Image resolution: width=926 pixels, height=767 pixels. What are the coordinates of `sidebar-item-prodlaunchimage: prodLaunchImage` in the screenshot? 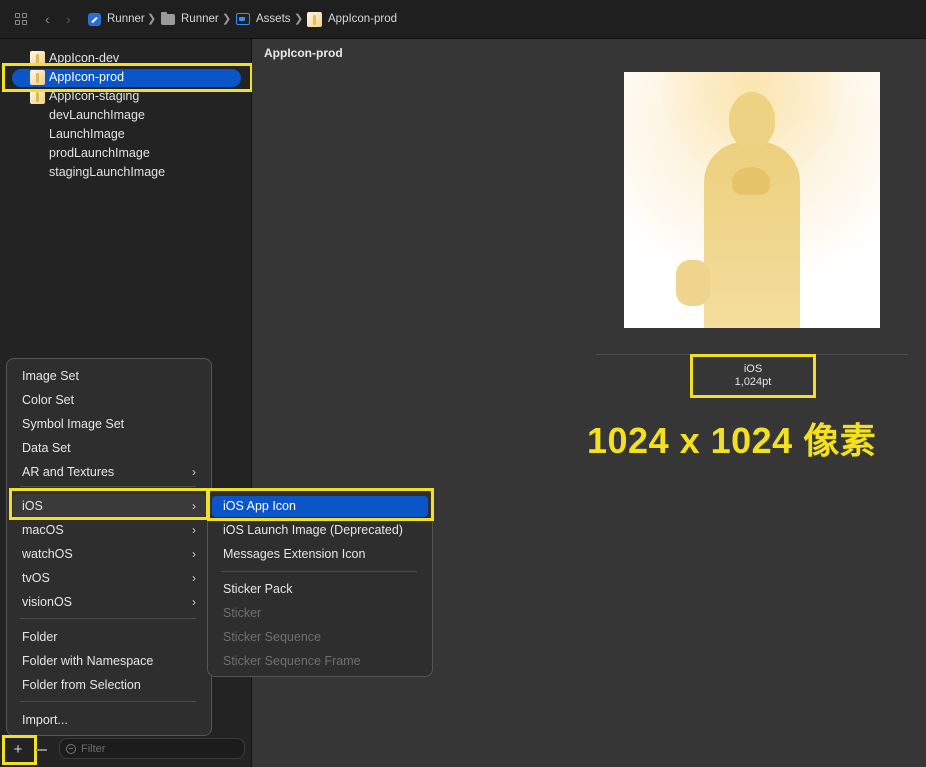 It's located at (99, 153).